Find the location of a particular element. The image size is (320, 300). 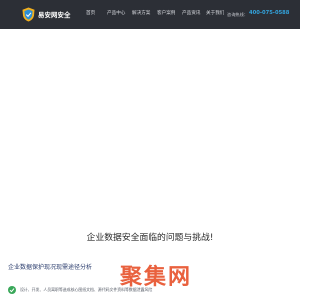

watermark: 聚集网 is located at coordinates (156, 278).